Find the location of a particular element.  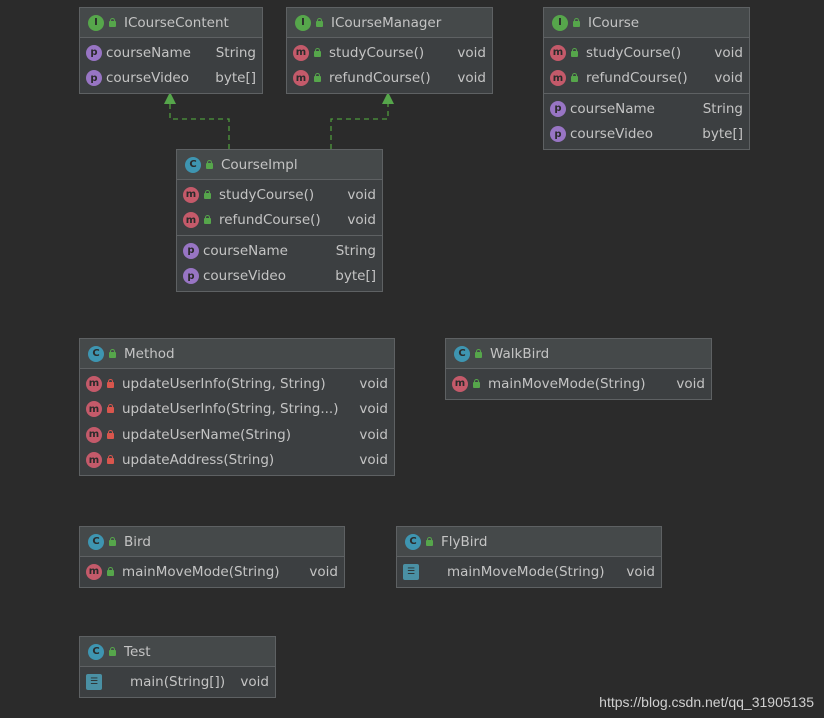

method-row: ☰ main(String[]) void is located at coordinates (177, 682).